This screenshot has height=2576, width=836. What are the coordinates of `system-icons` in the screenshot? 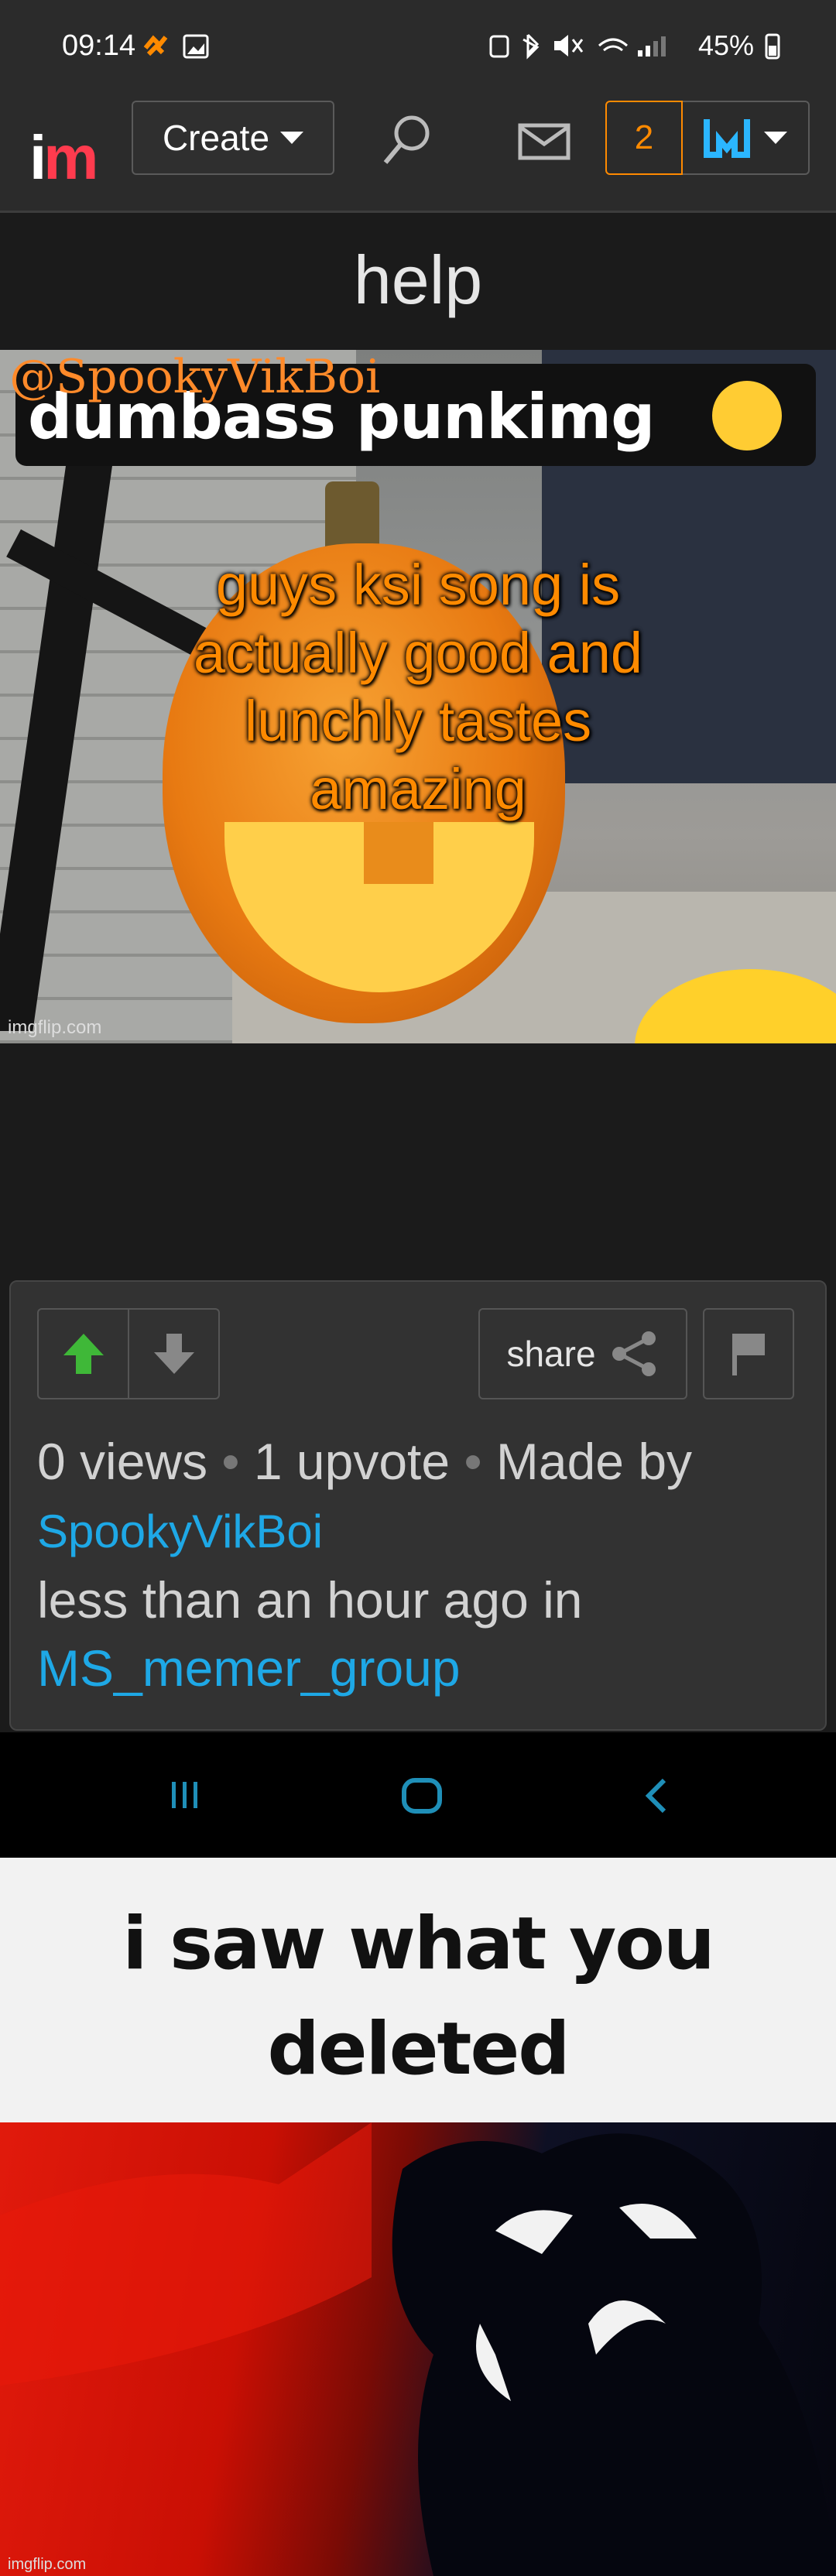 It's located at (577, 46).